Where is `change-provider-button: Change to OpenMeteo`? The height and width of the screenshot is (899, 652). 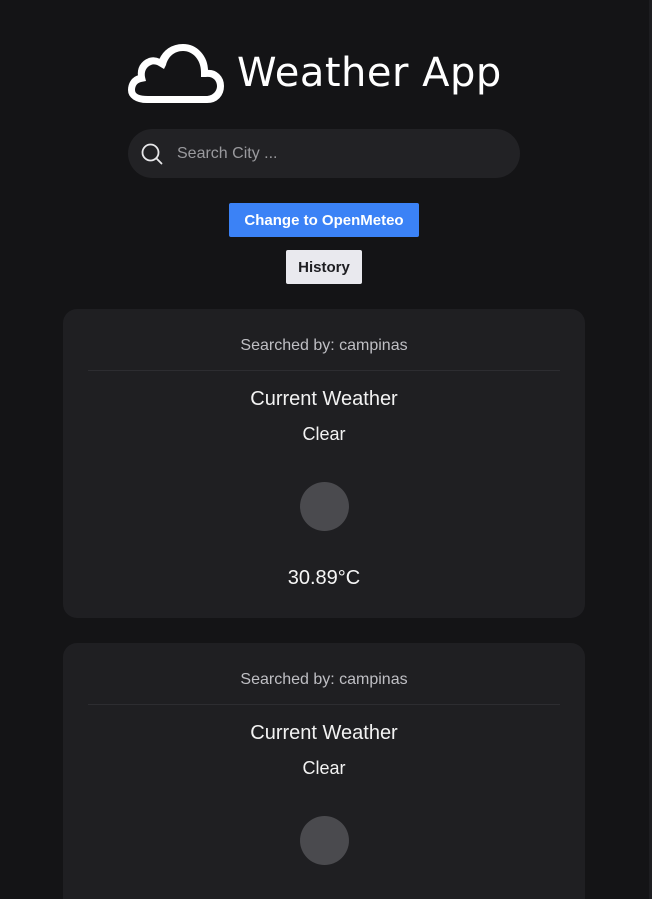
change-provider-button: Change to OpenMeteo is located at coordinates (324, 220).